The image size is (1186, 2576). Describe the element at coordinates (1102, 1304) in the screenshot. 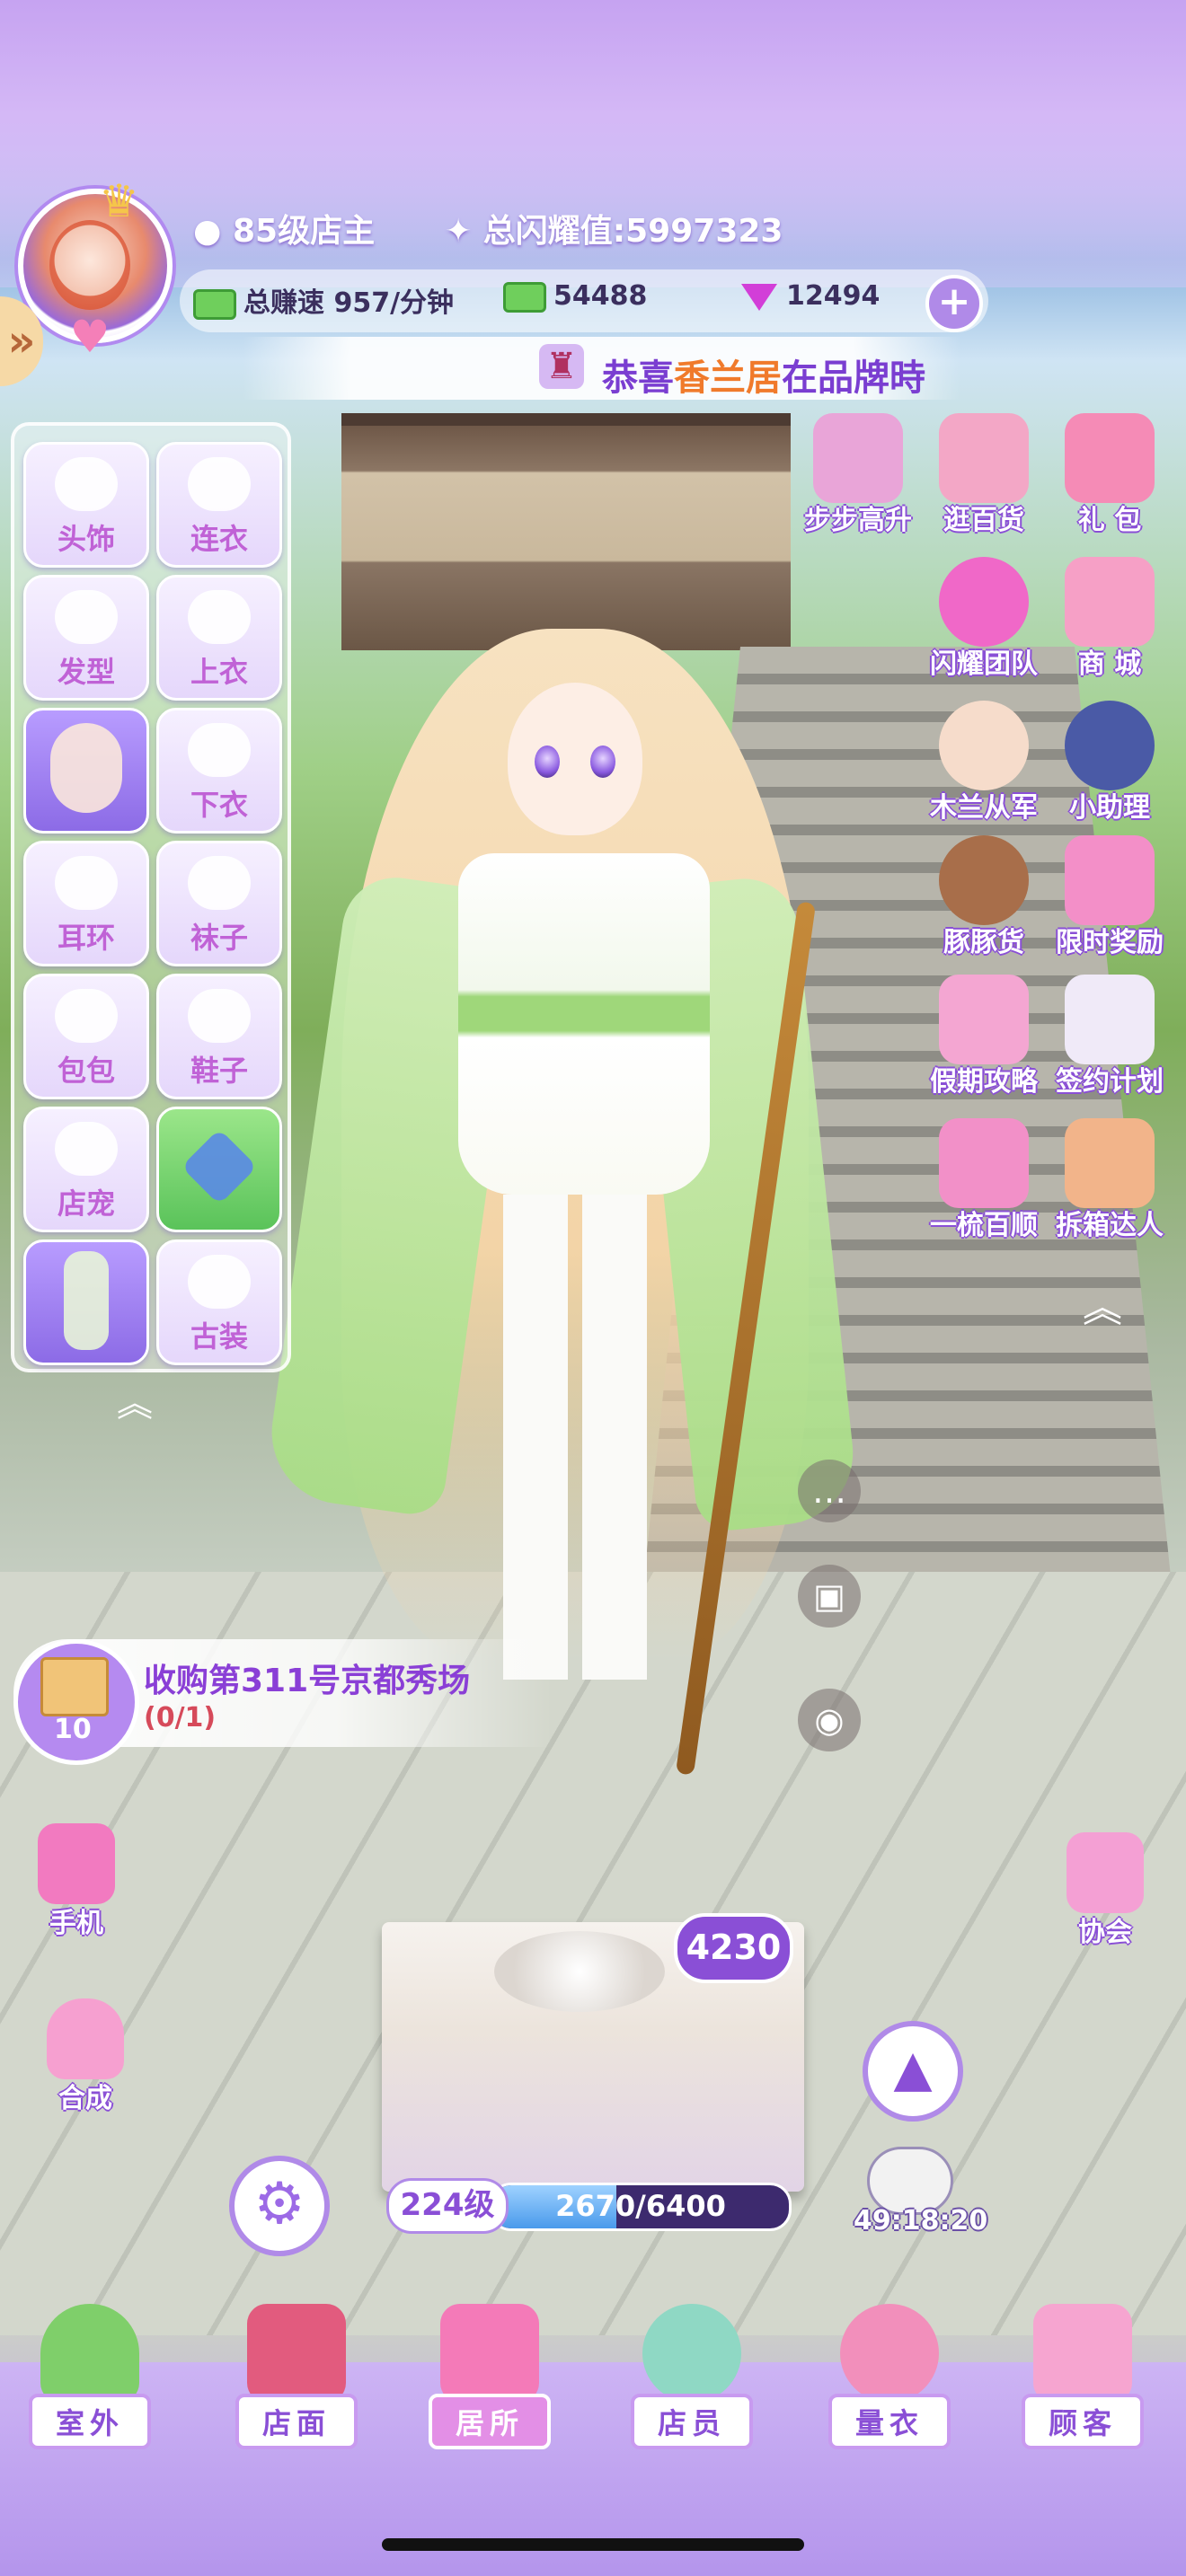

I see `collapse-right-chevron-icon: ︽` at that location.